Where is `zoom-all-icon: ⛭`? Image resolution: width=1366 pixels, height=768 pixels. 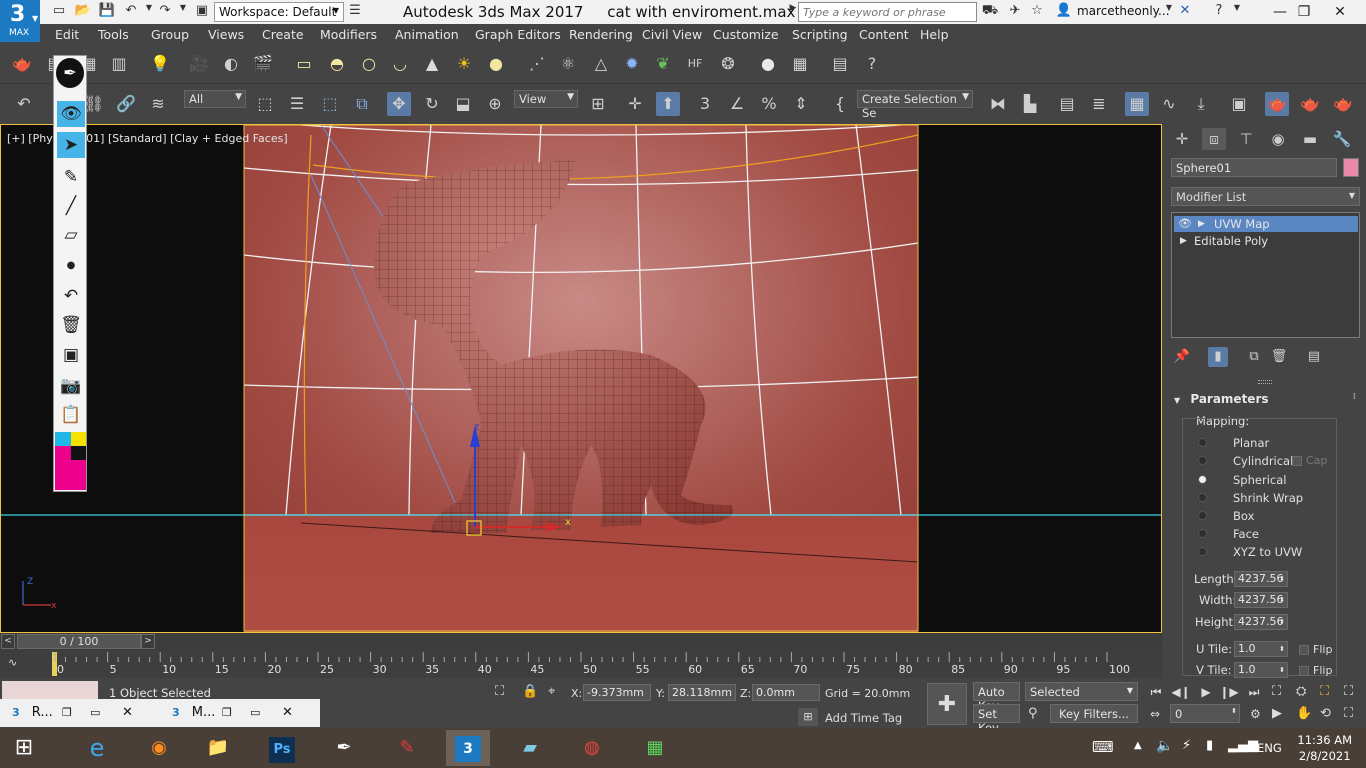 zoom-all-icon: ⛭ is located at coordinates (1301, 691).